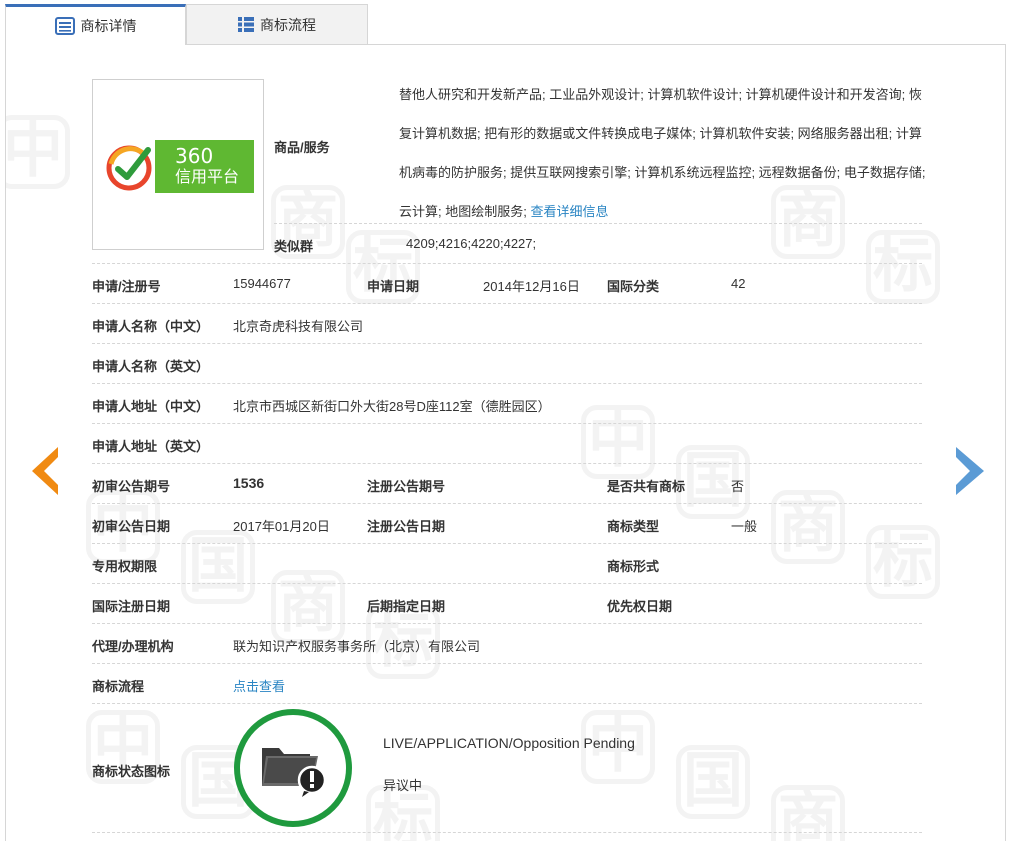 Image resolution: width=1015 pixels, height=841 pixels. Describe the element at coordinates (151, 446) in the screenshot. I see `address-en-label: 申请人地址（英文）` at that location.